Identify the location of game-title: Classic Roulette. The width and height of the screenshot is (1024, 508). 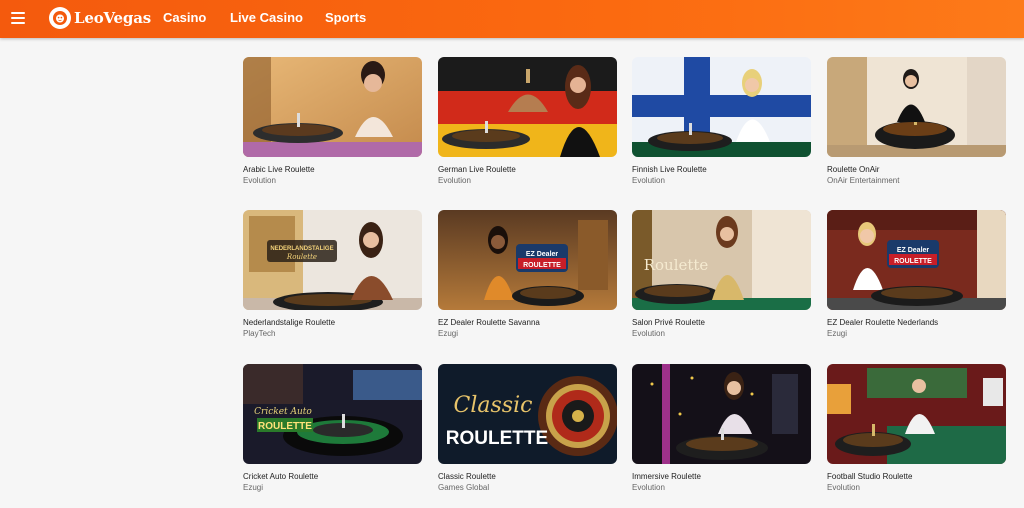
(527, 477).